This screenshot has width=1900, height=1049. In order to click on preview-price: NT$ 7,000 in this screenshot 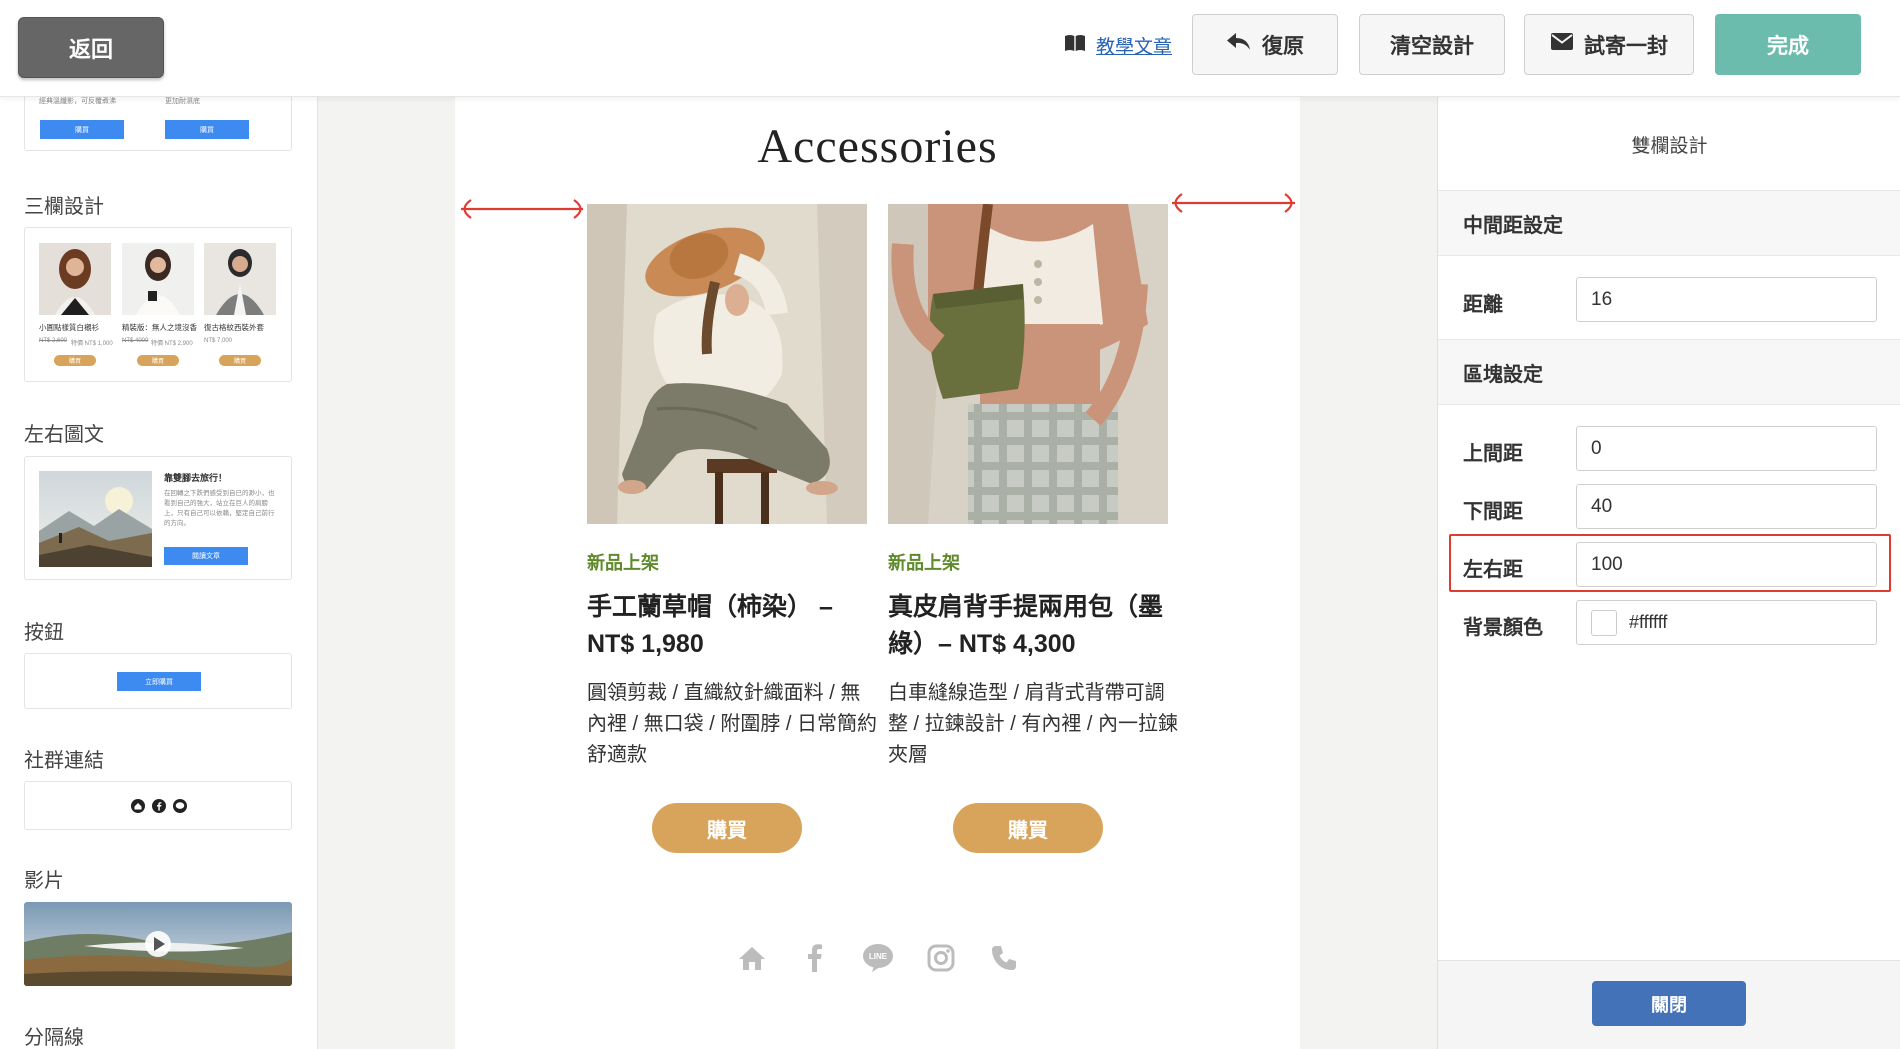, I will do `click(218, 341)`.